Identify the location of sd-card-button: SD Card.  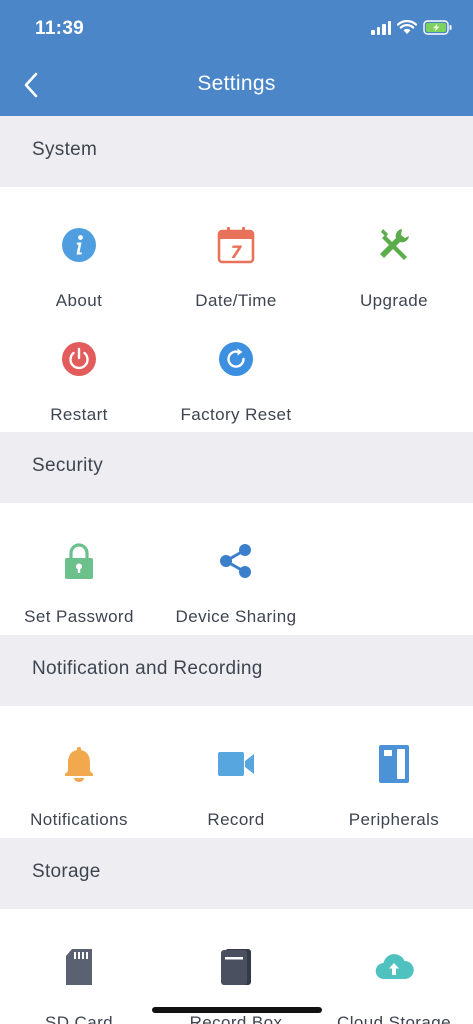
(79, 985).